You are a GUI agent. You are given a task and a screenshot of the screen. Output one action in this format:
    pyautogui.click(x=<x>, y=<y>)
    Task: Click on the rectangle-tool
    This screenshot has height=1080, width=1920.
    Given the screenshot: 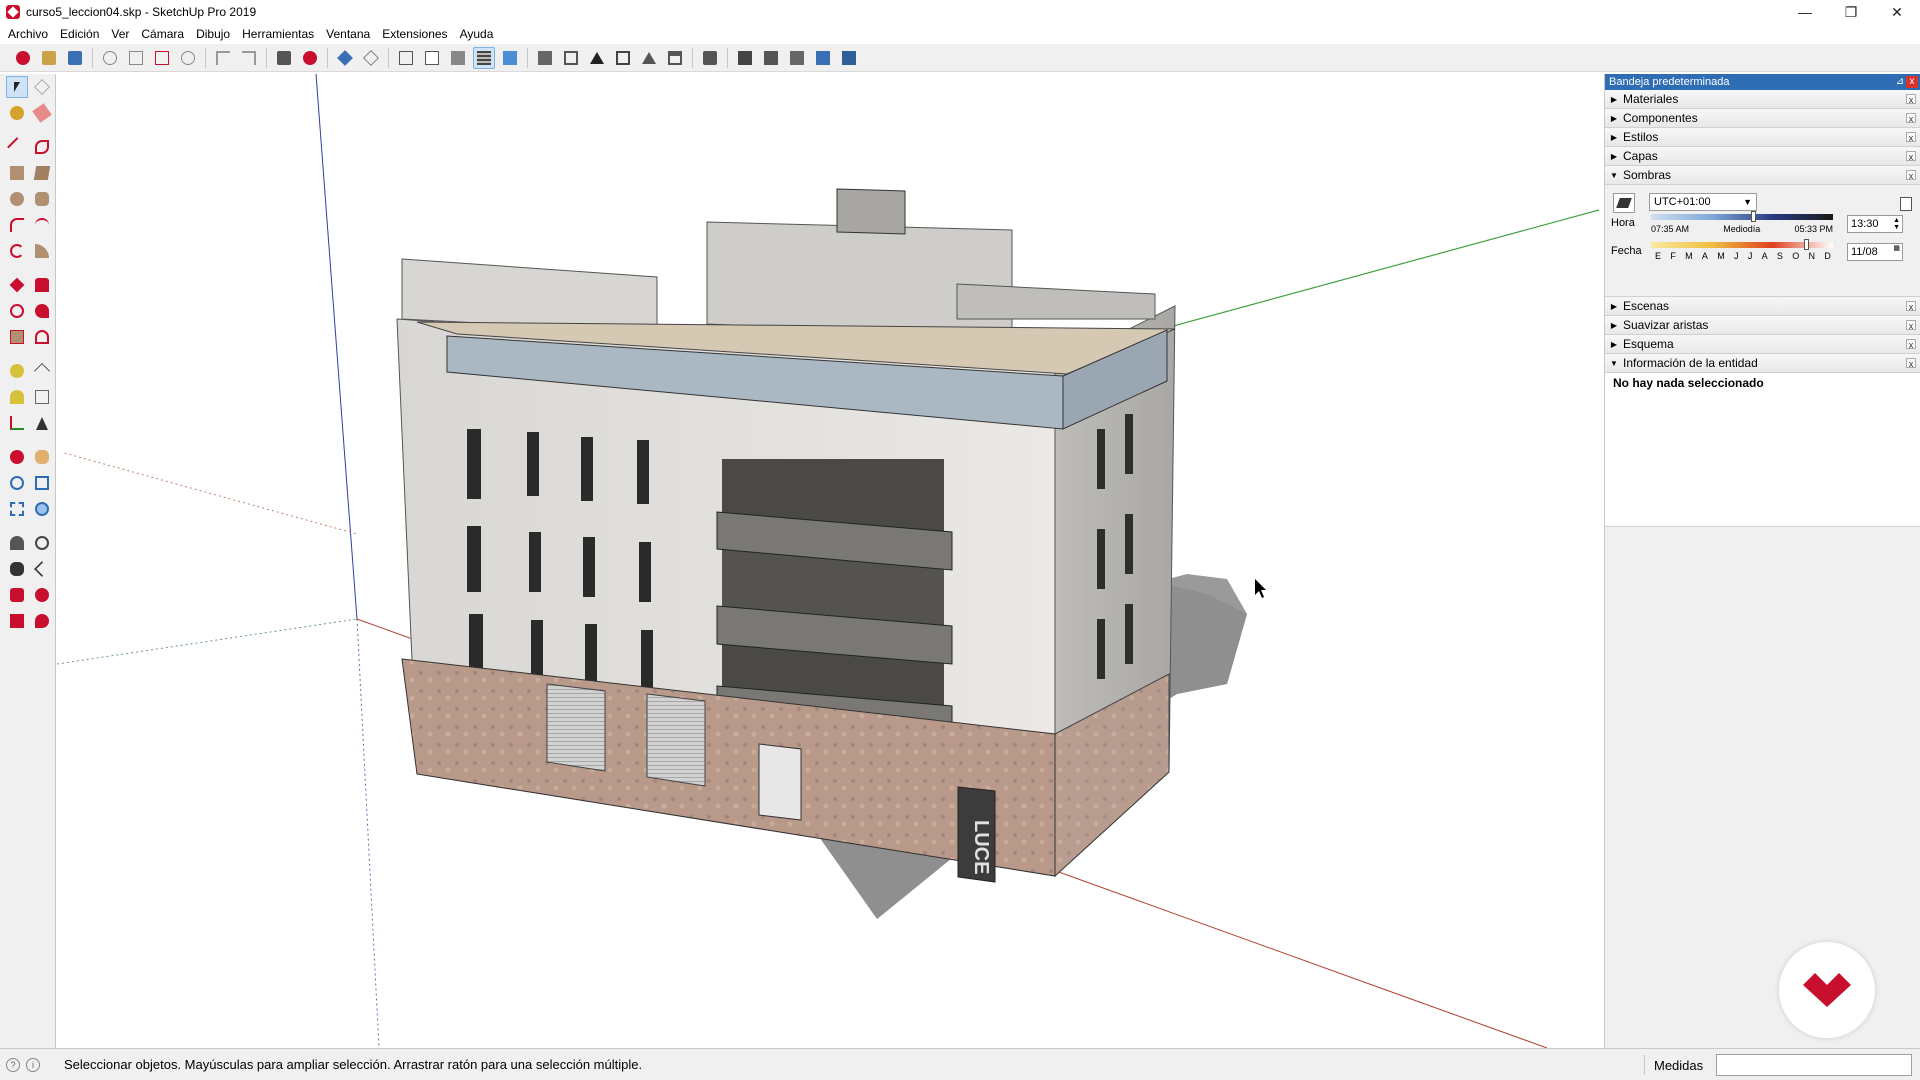 What is the action you would take?
    pyautogui.click(x=17, y=173)
    